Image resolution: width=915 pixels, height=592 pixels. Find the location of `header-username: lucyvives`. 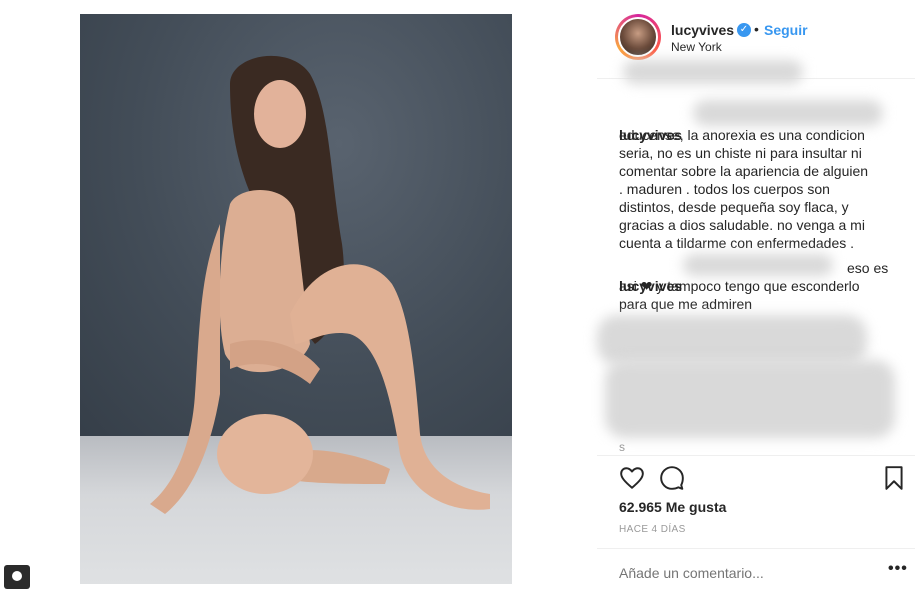

header-username: lucyvives is located at coordinates (702, 30).